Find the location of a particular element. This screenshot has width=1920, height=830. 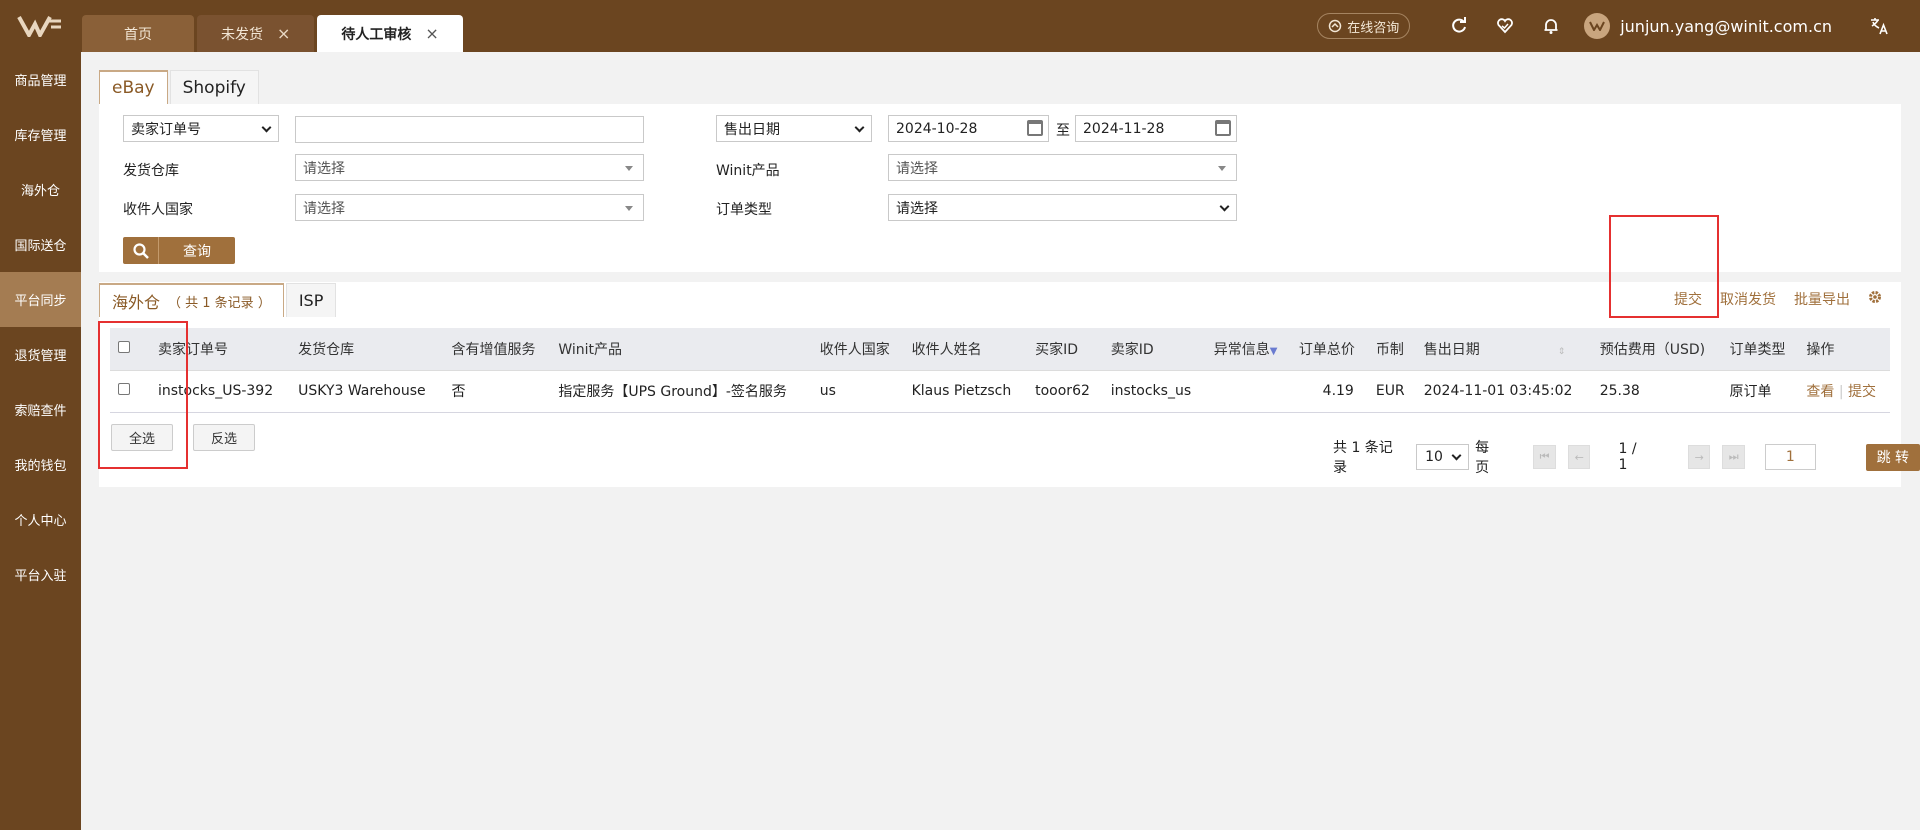

product-select: 请选择 is located at coordinates (1062, 167).